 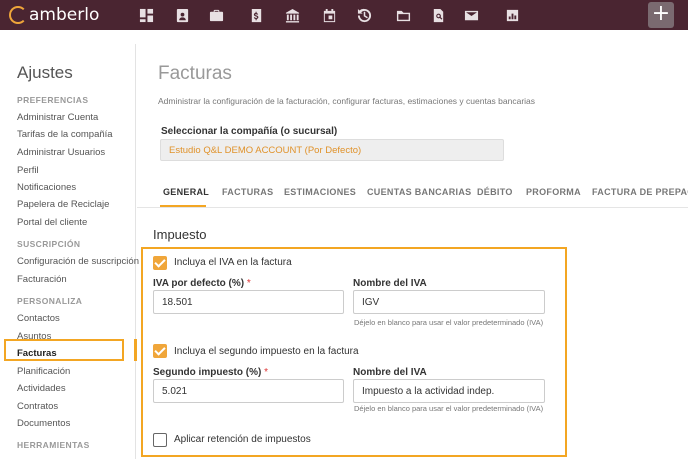 What do you see at coordinates (57, 117) in the screenshot?
I see `sidebar-item-administrar-cuenta: Administrar Cuenta` at bounding box center [57, 117].